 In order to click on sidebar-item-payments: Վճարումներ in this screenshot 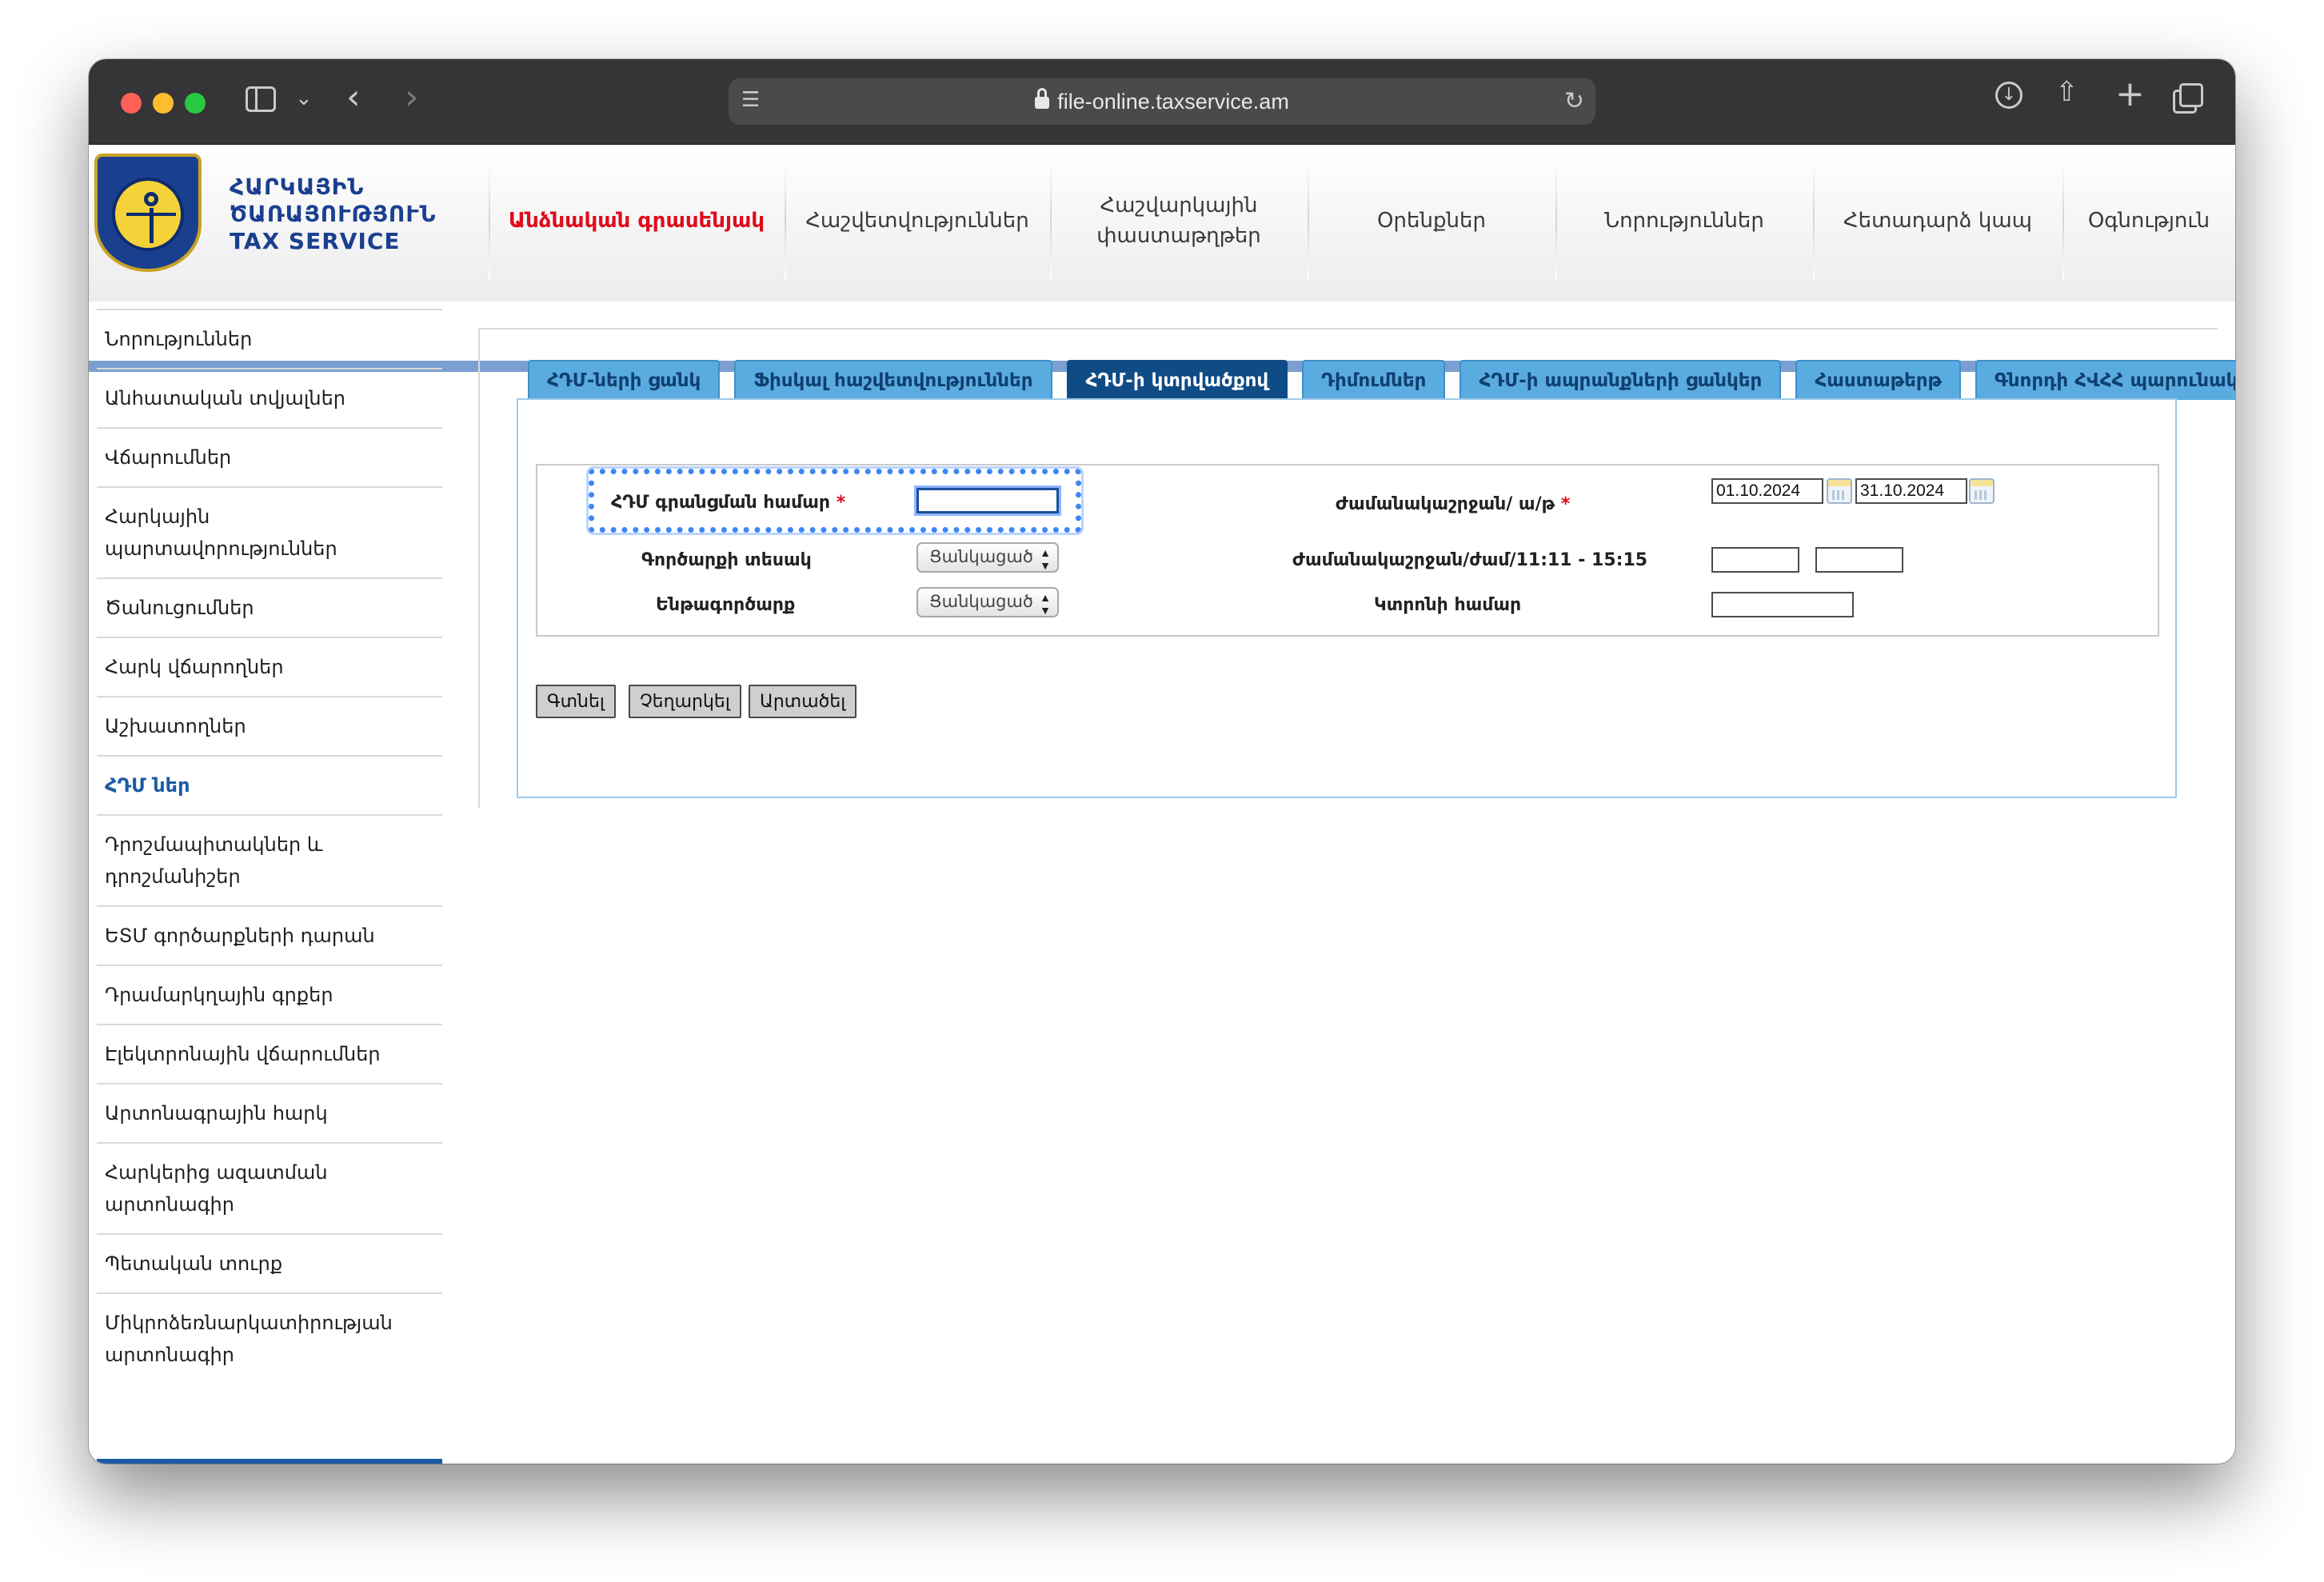, I will do `click(269, 456)`.